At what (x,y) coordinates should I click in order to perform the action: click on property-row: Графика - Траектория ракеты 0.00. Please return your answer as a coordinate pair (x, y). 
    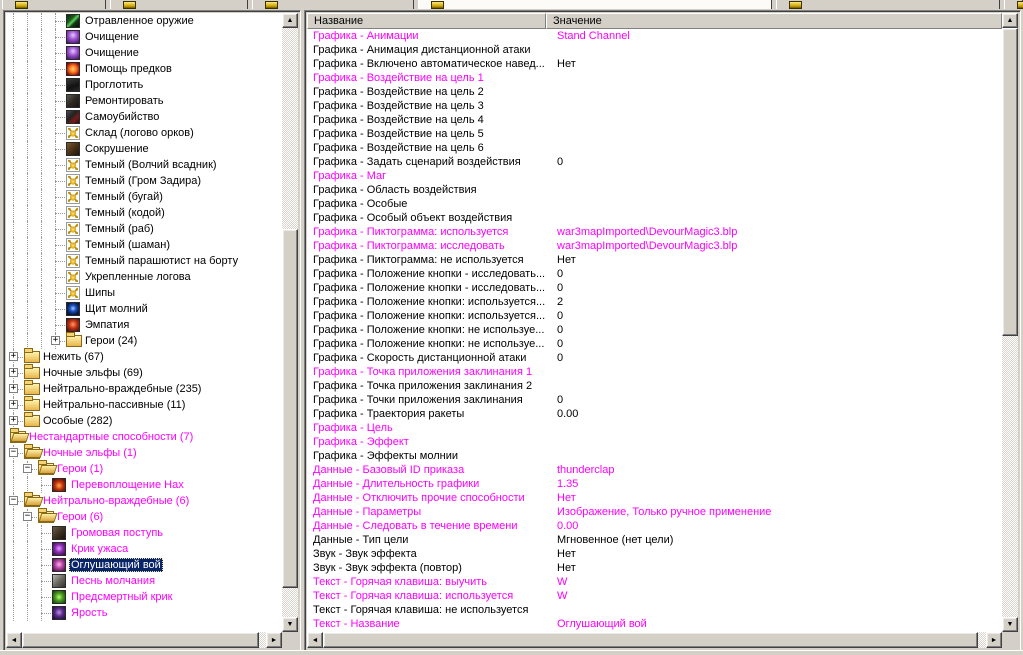
    Looking at the image, I should click on (654, 414).